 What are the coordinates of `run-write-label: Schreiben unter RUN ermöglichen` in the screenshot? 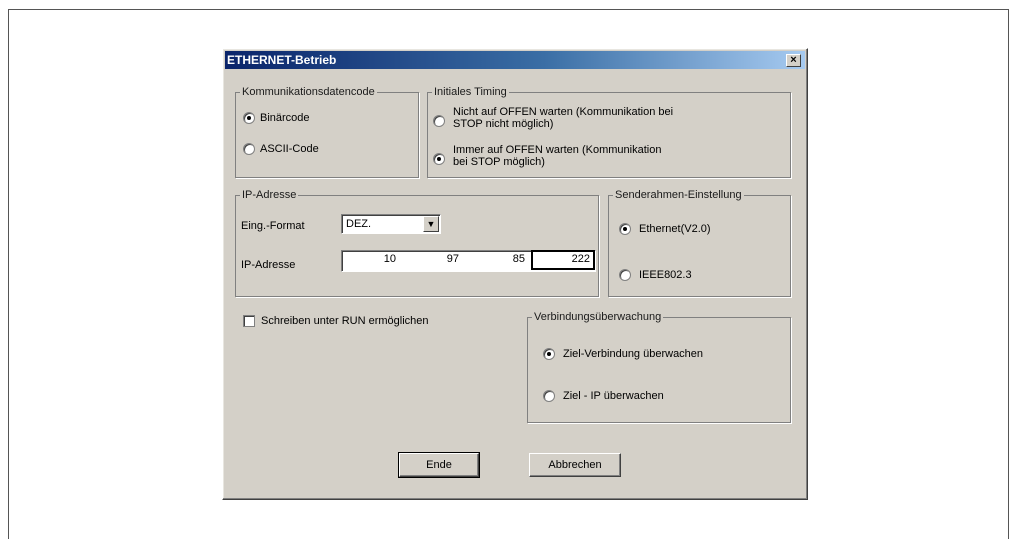 It's located at (345, 321).